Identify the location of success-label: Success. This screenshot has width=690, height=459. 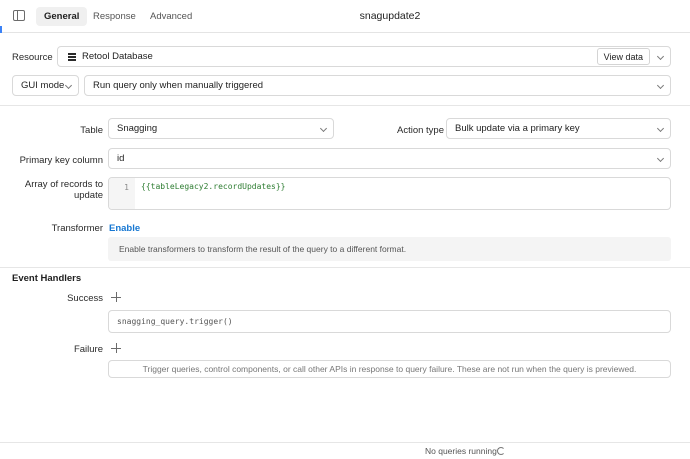
(85, 298).